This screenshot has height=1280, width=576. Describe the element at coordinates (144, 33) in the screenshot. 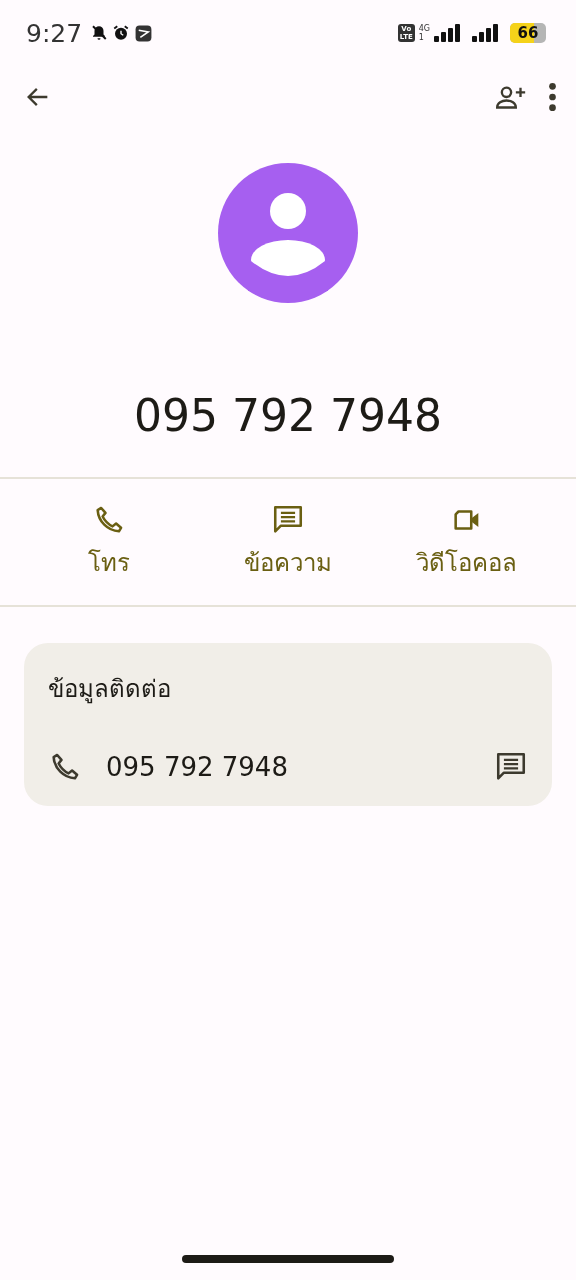

I see `app-notification-icon` at that location.